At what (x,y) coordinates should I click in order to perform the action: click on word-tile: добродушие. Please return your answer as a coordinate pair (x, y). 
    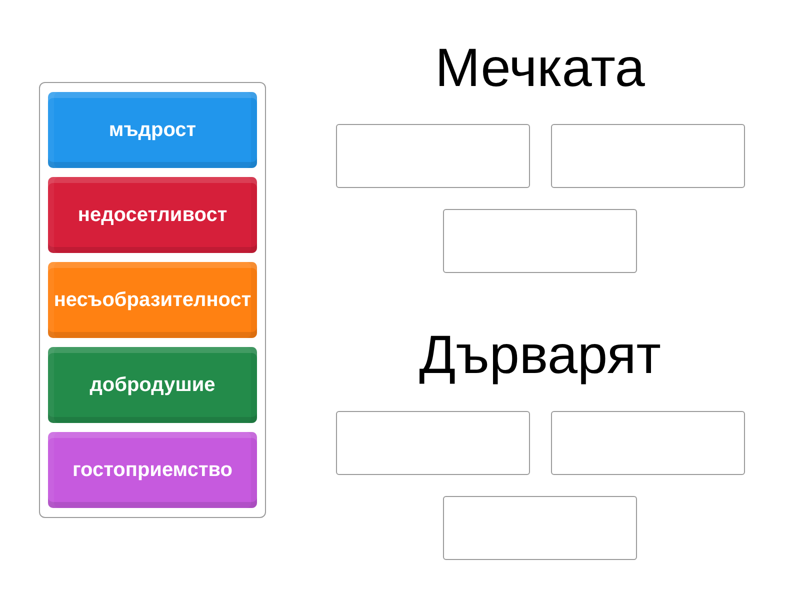
    Looking at the image, I should click on (152, 385).